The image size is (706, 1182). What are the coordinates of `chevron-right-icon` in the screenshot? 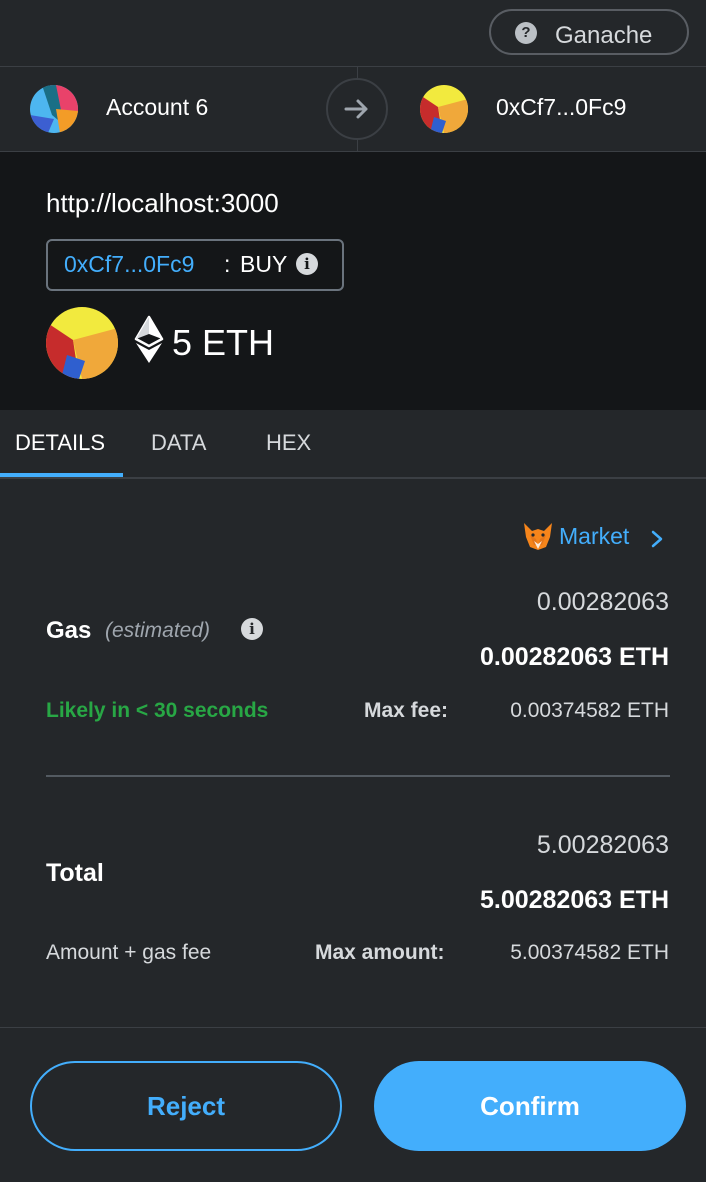 It's located at (657, 539).